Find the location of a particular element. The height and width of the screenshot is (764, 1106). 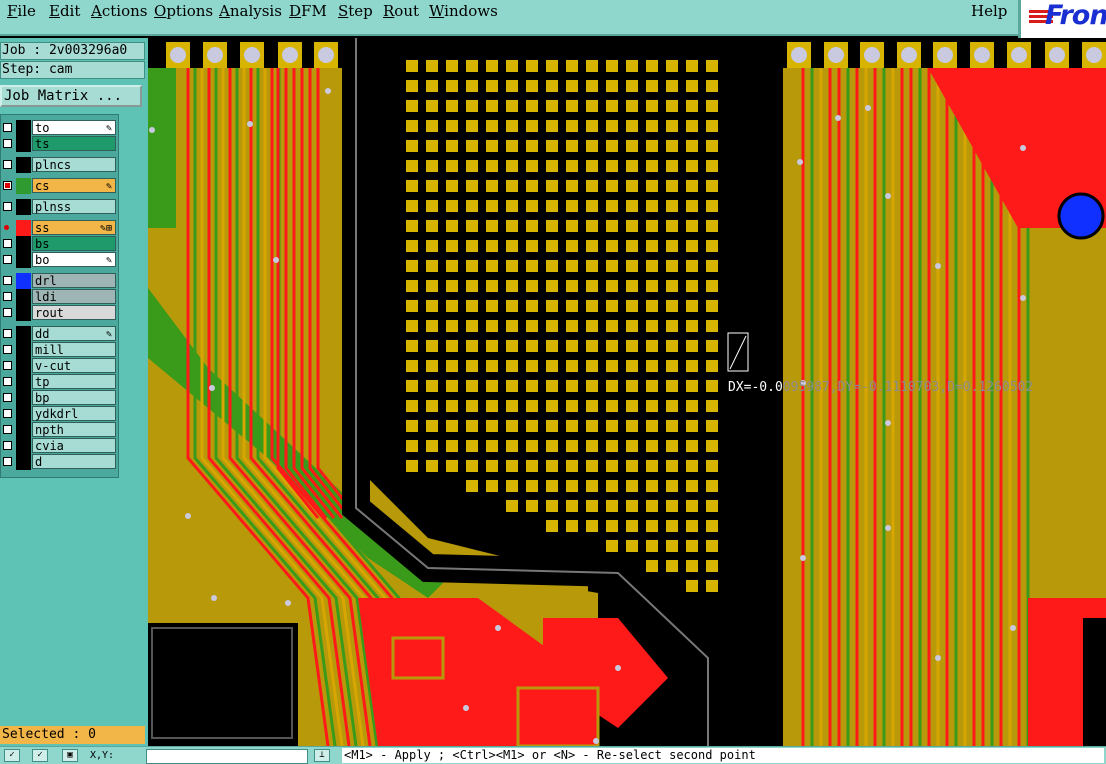

layer-name: bo ✎ is located at coordinates (74, 259).